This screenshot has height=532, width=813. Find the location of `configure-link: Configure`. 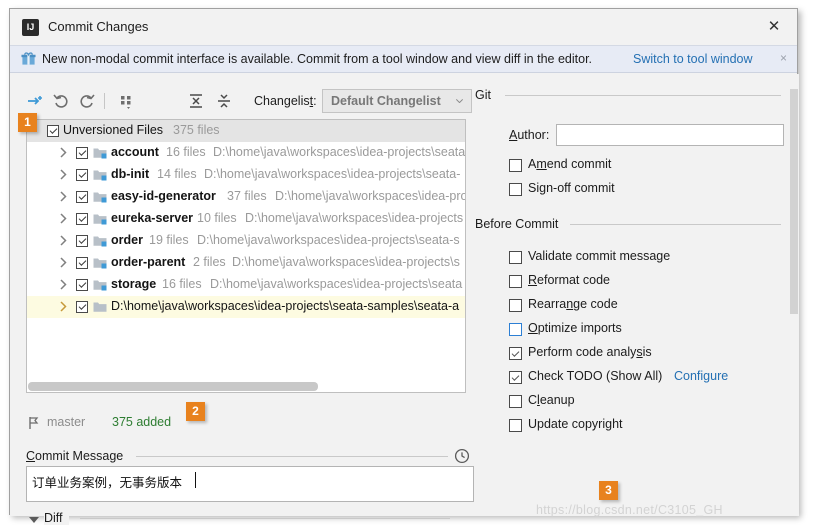

configure-link: Configure is located at coordinates (701, 376).